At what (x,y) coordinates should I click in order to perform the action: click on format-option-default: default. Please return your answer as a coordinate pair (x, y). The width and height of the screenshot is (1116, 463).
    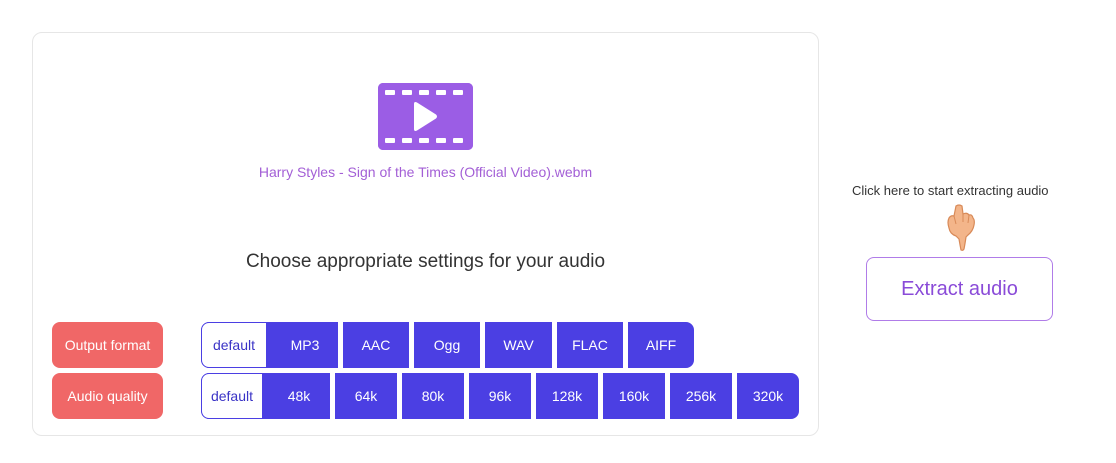
    Looking at the image, I should click on (234, 345).